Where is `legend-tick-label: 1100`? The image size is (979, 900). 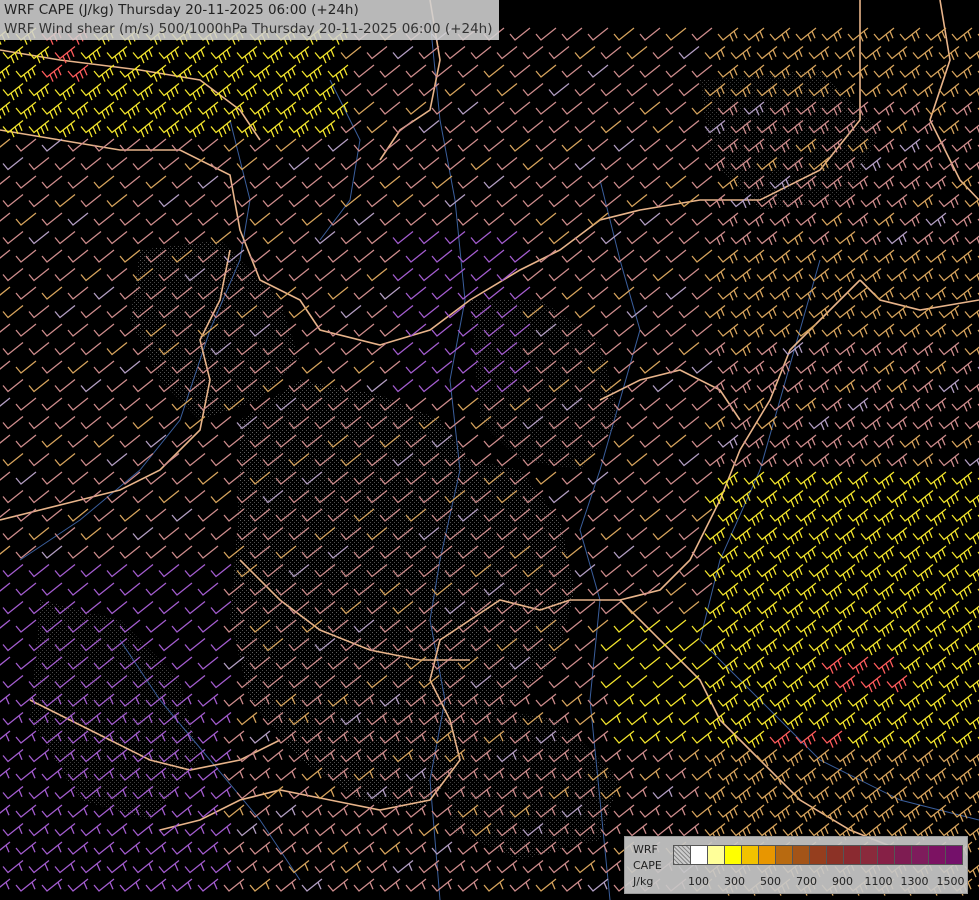
legend-tick-label: 1100 is located at coordinates (878, 881).